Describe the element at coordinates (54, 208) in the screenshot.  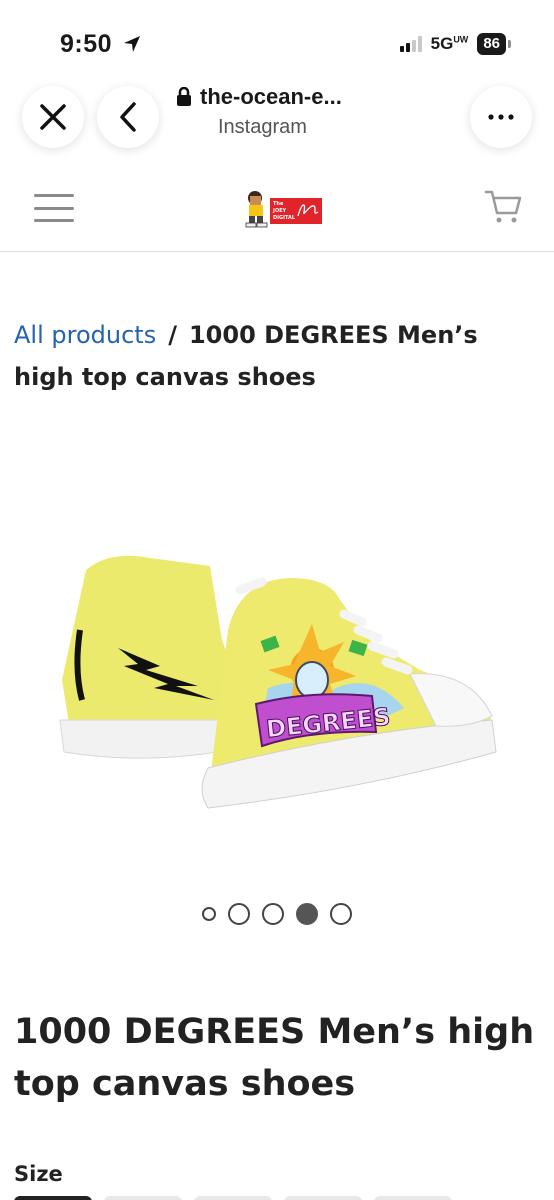
I see `menu-icon` at that location.